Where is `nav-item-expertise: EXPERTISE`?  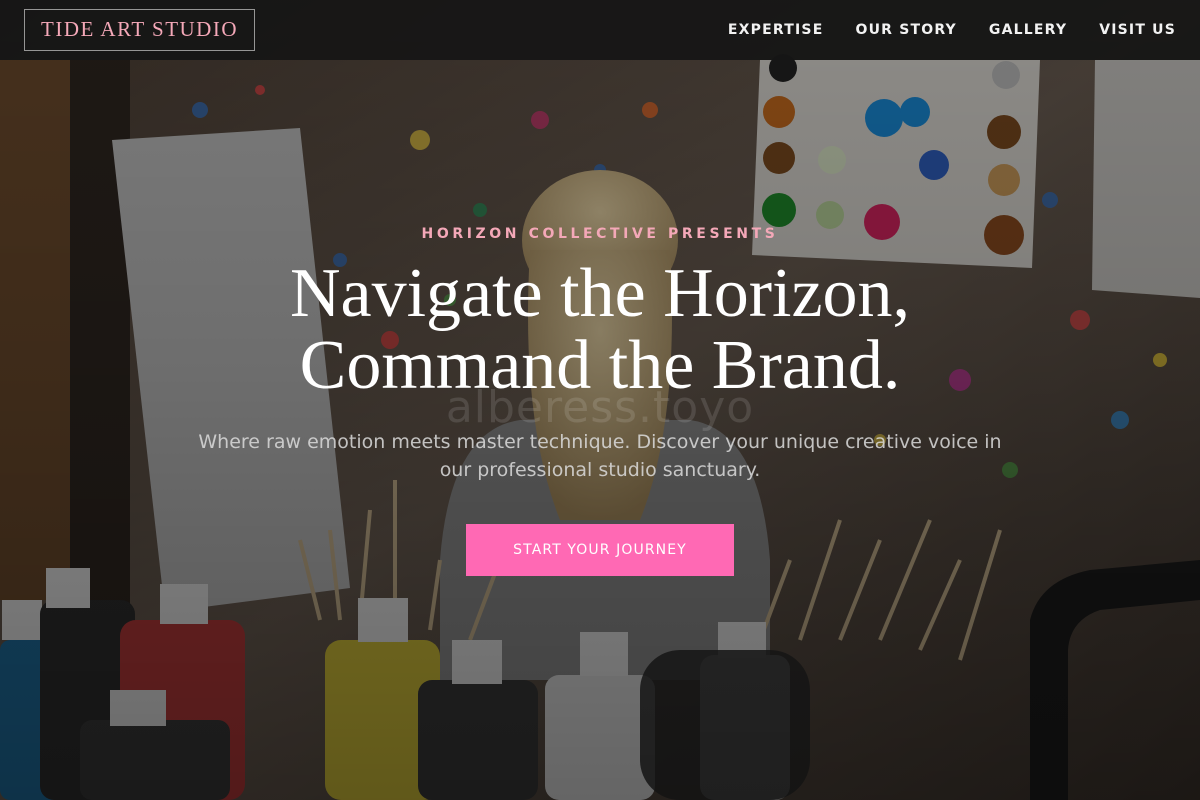 nav-item-expertise: EXPERTISE is located at coordinates (776, 30).